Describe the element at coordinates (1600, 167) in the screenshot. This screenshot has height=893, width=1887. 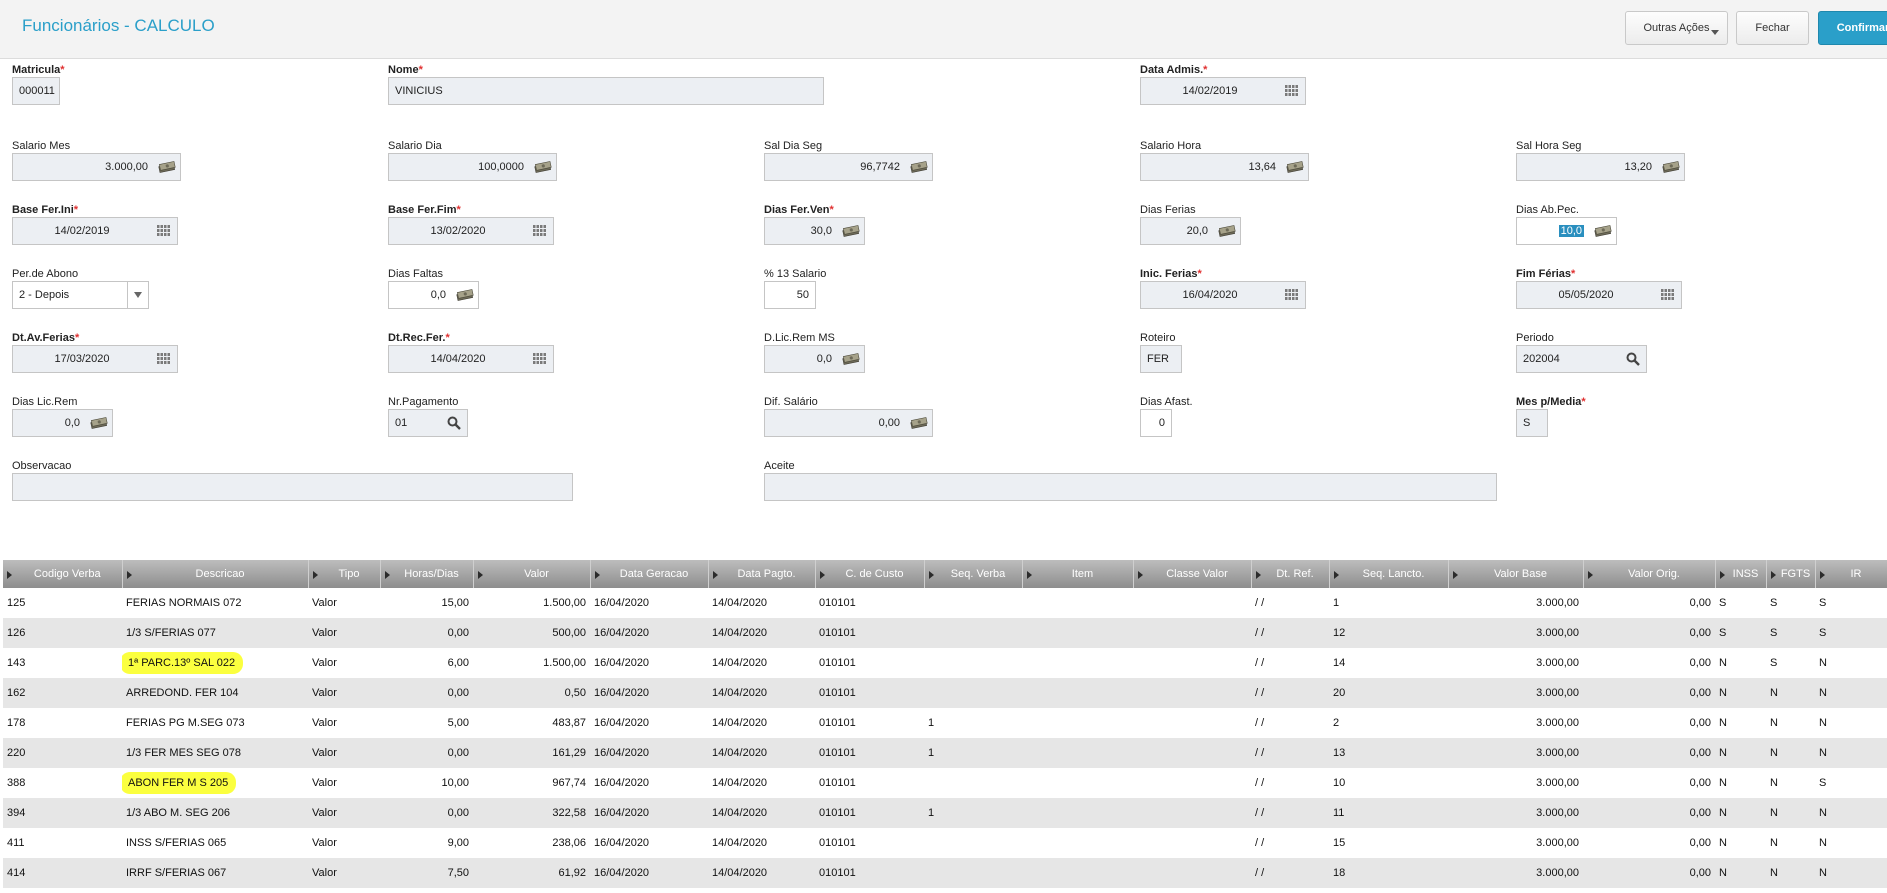
I see `sal-hora-seg-input: 13,20` at that location.